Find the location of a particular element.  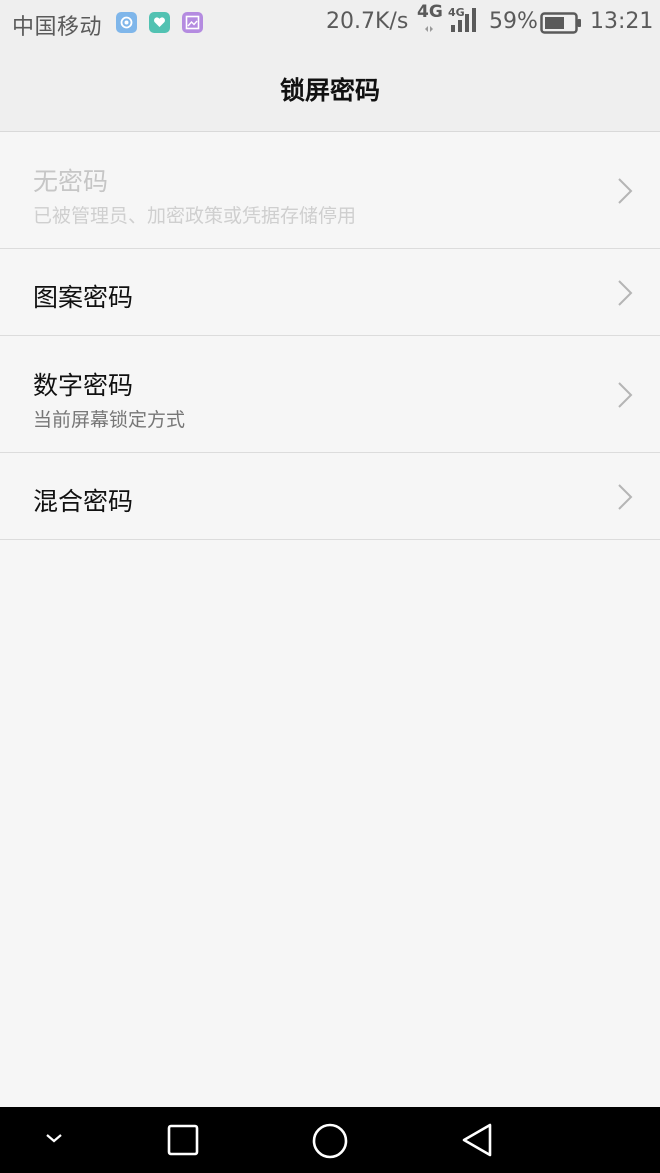

option-title: 图案密码 is located at coordinates (83, 297).